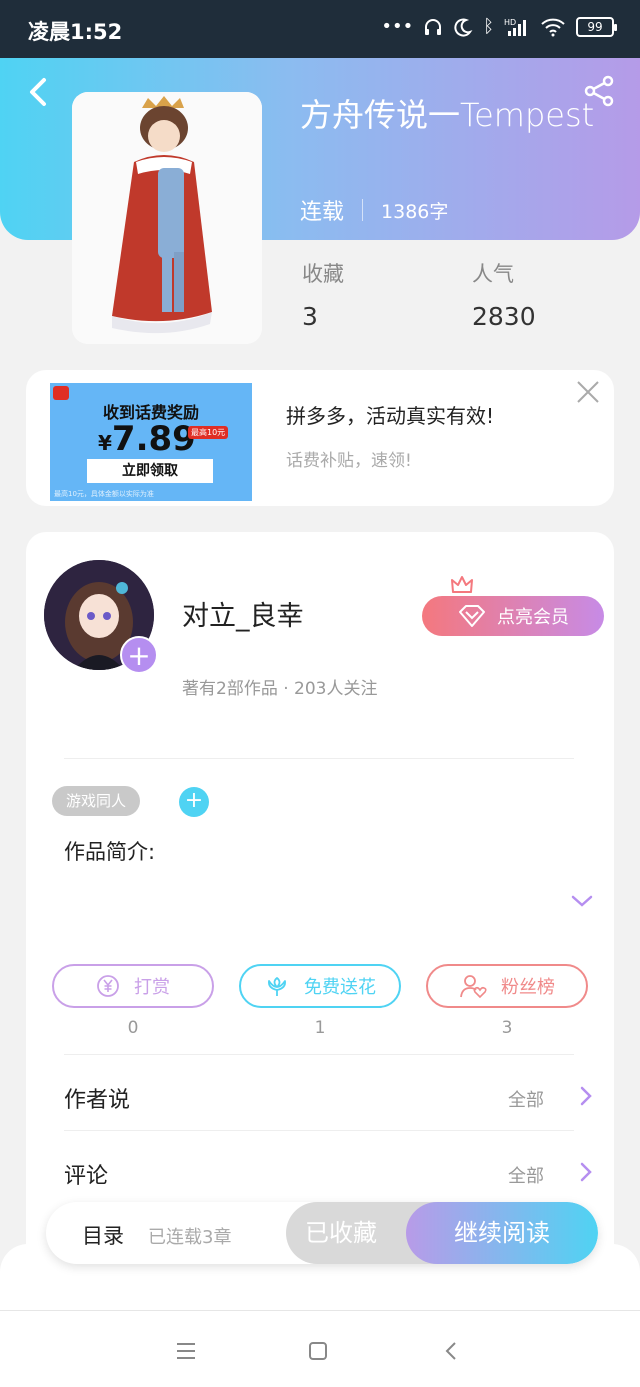  What do you see at coordinates (320, 1028) in the screenshot?
I see `flower-count: 1` at bounding box center [320, 1028].